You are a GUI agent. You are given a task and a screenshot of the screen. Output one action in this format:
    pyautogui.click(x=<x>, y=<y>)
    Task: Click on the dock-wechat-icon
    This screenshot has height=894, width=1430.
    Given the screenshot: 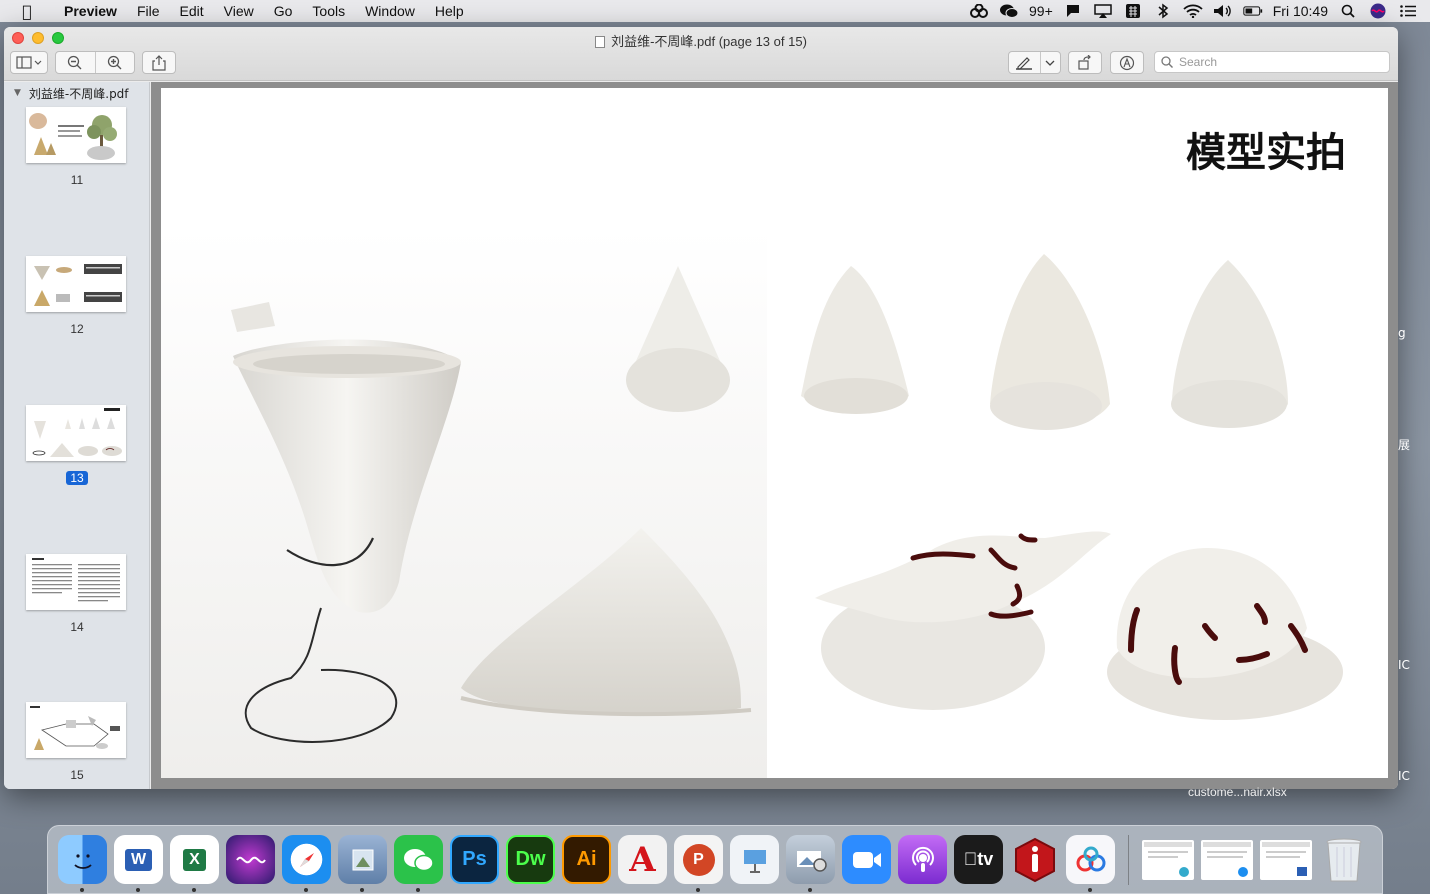 What is the action you would take?
    pyautogui.click(x=418, y=863)
    